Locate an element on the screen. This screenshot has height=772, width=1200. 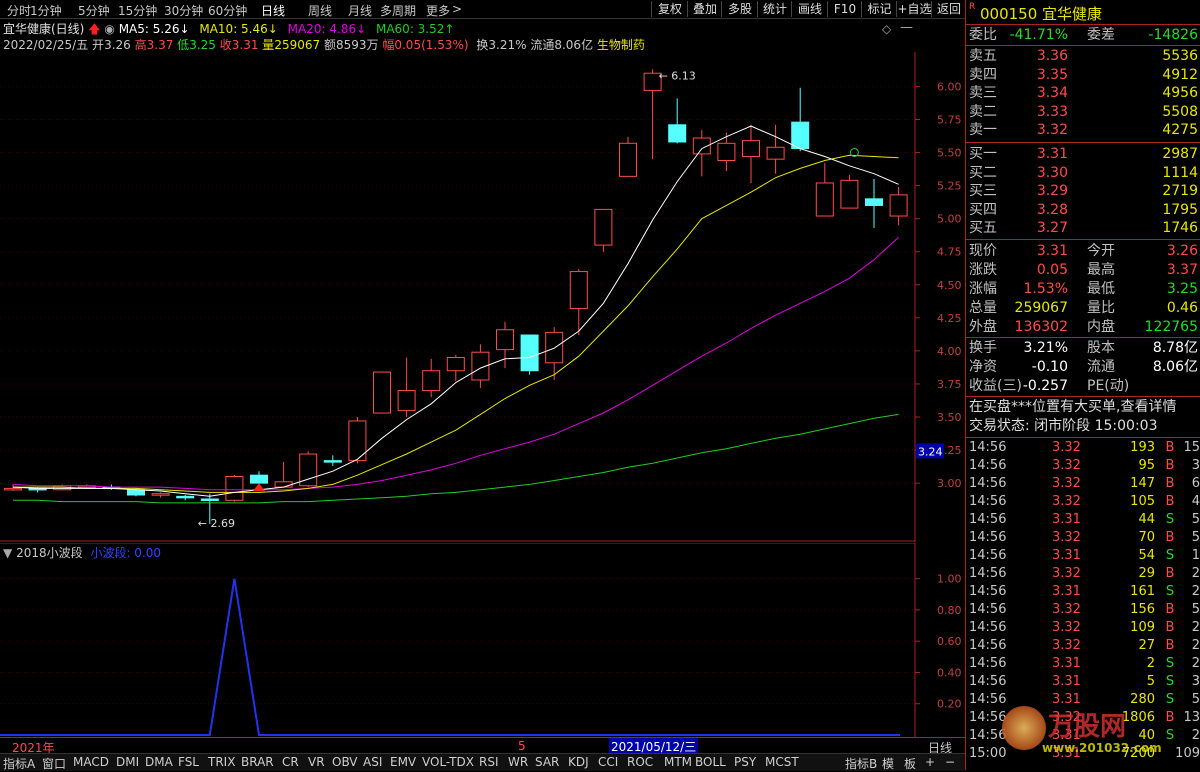
indicator-tab-14: RSI is located at coordinates (489, 762).